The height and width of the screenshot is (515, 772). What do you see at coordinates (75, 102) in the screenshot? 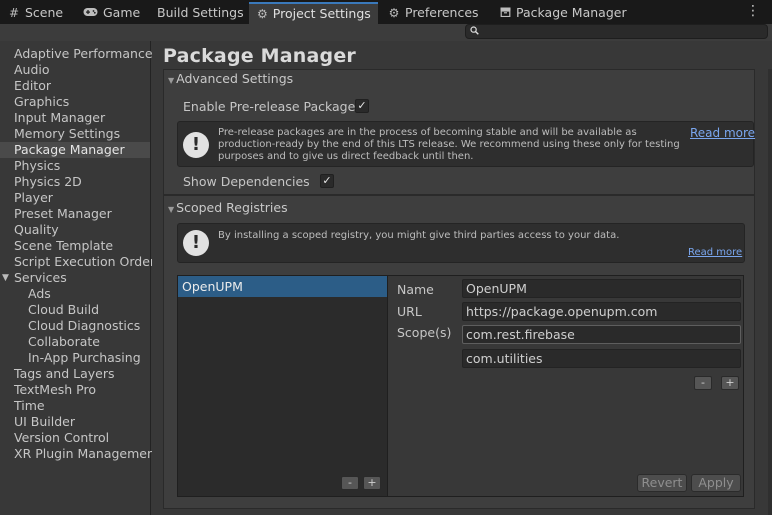
I see `sidebar-item-graphics: Graphics` at bounding box center [75, 102].